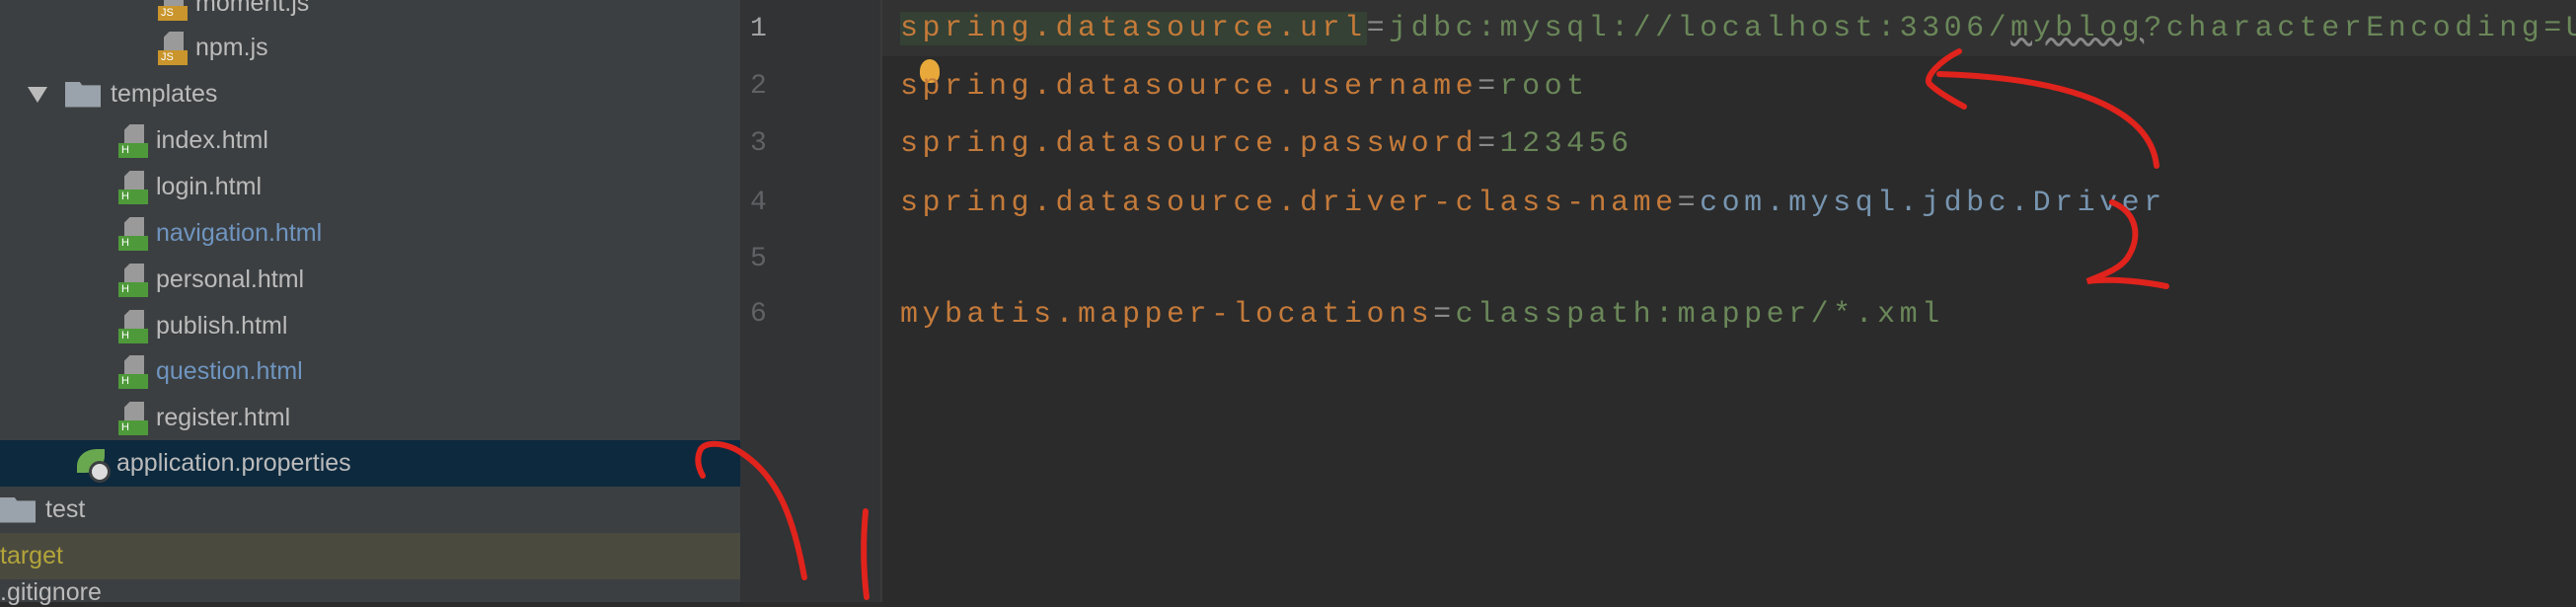 The width and height of the screenshot is (2576, 607). What do you see at coordinates (370, 187) in the screenshot?
I see `tree-item-login-html: Hlogin.html` at bounding box center [370, 187].